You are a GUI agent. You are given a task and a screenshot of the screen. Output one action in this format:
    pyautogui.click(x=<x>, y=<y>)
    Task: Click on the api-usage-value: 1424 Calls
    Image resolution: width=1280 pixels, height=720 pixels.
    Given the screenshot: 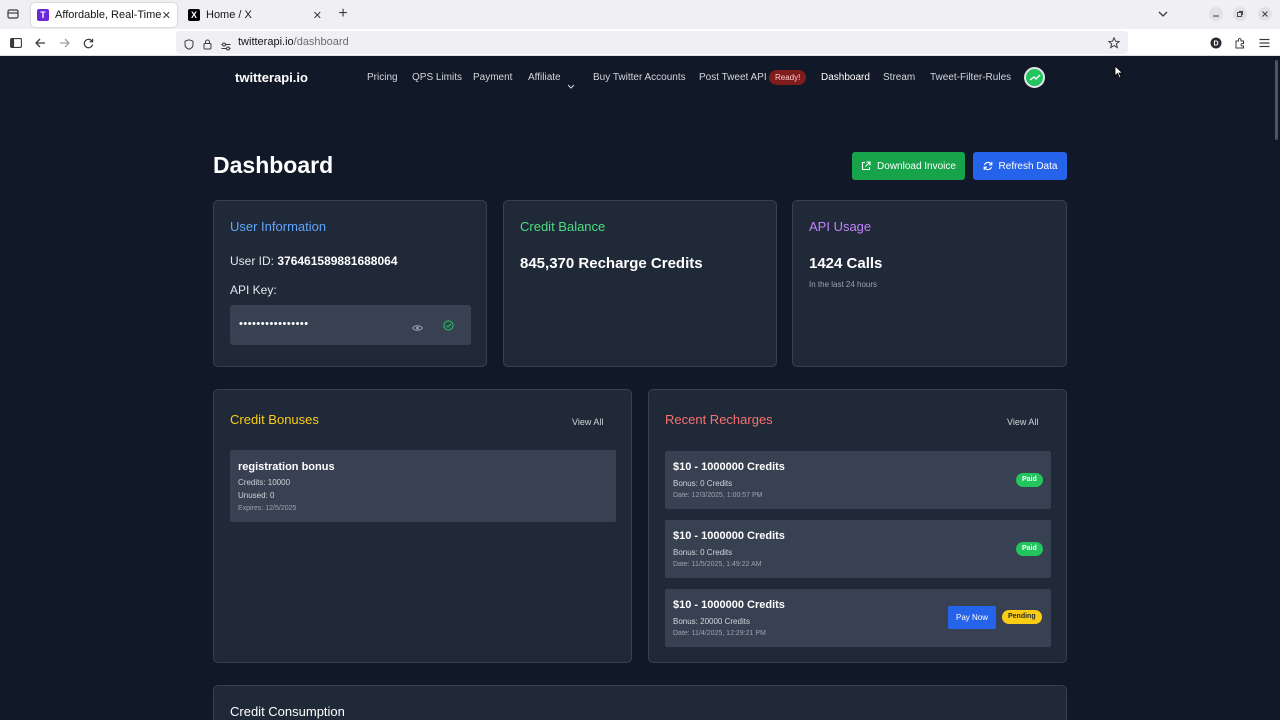 What is the action you would take?
    pyautogui.click(x=846, y=263)
    